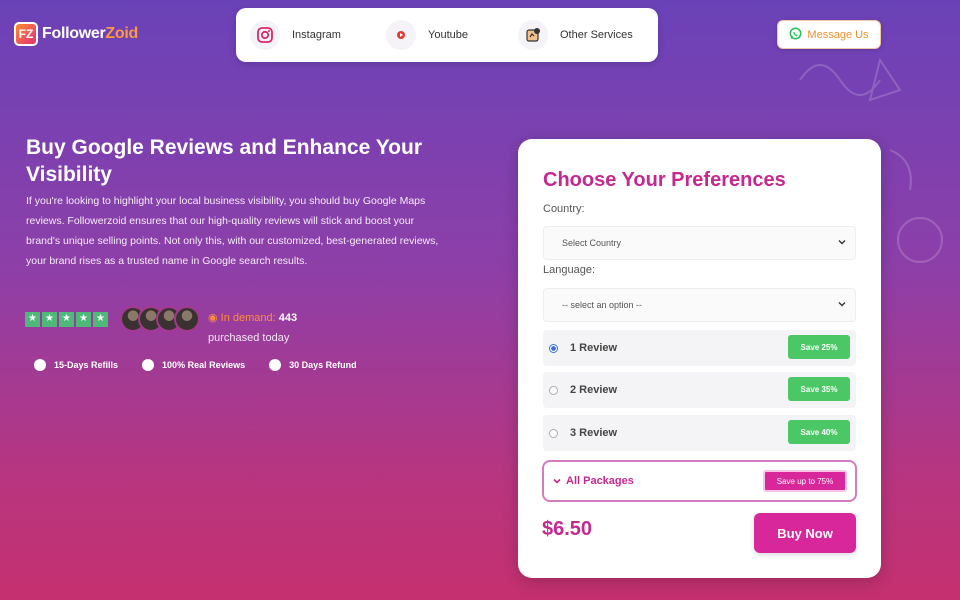  I want to click on save-badge: Save 35%, so click(819, 389).